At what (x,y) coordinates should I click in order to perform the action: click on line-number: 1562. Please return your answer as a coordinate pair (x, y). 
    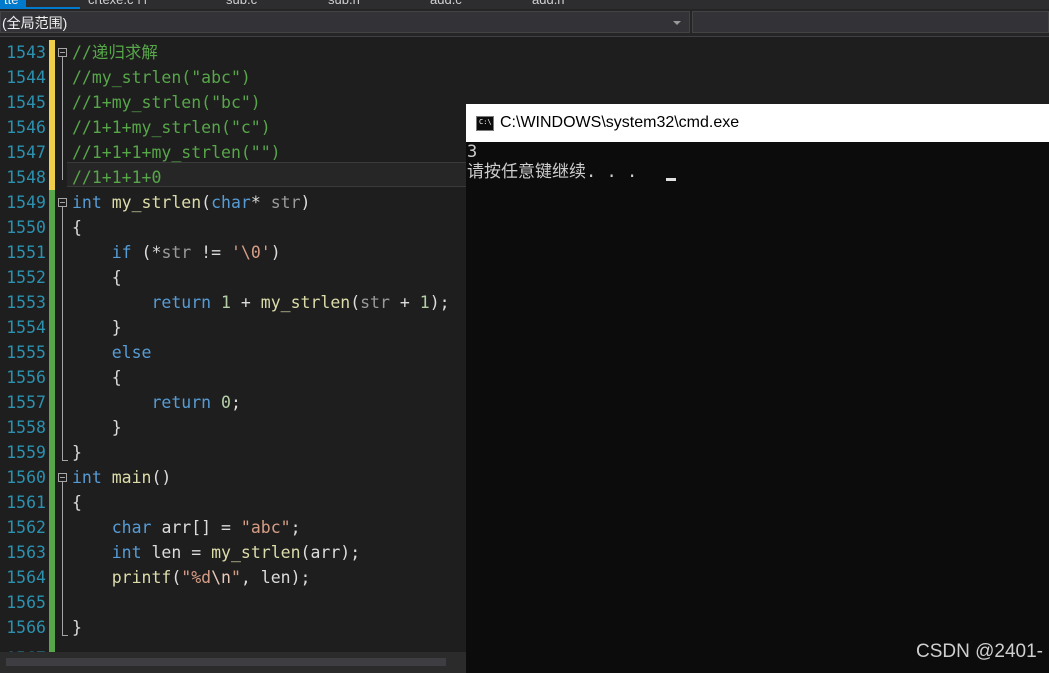
    Looking at the image, I should click on (26, 527).